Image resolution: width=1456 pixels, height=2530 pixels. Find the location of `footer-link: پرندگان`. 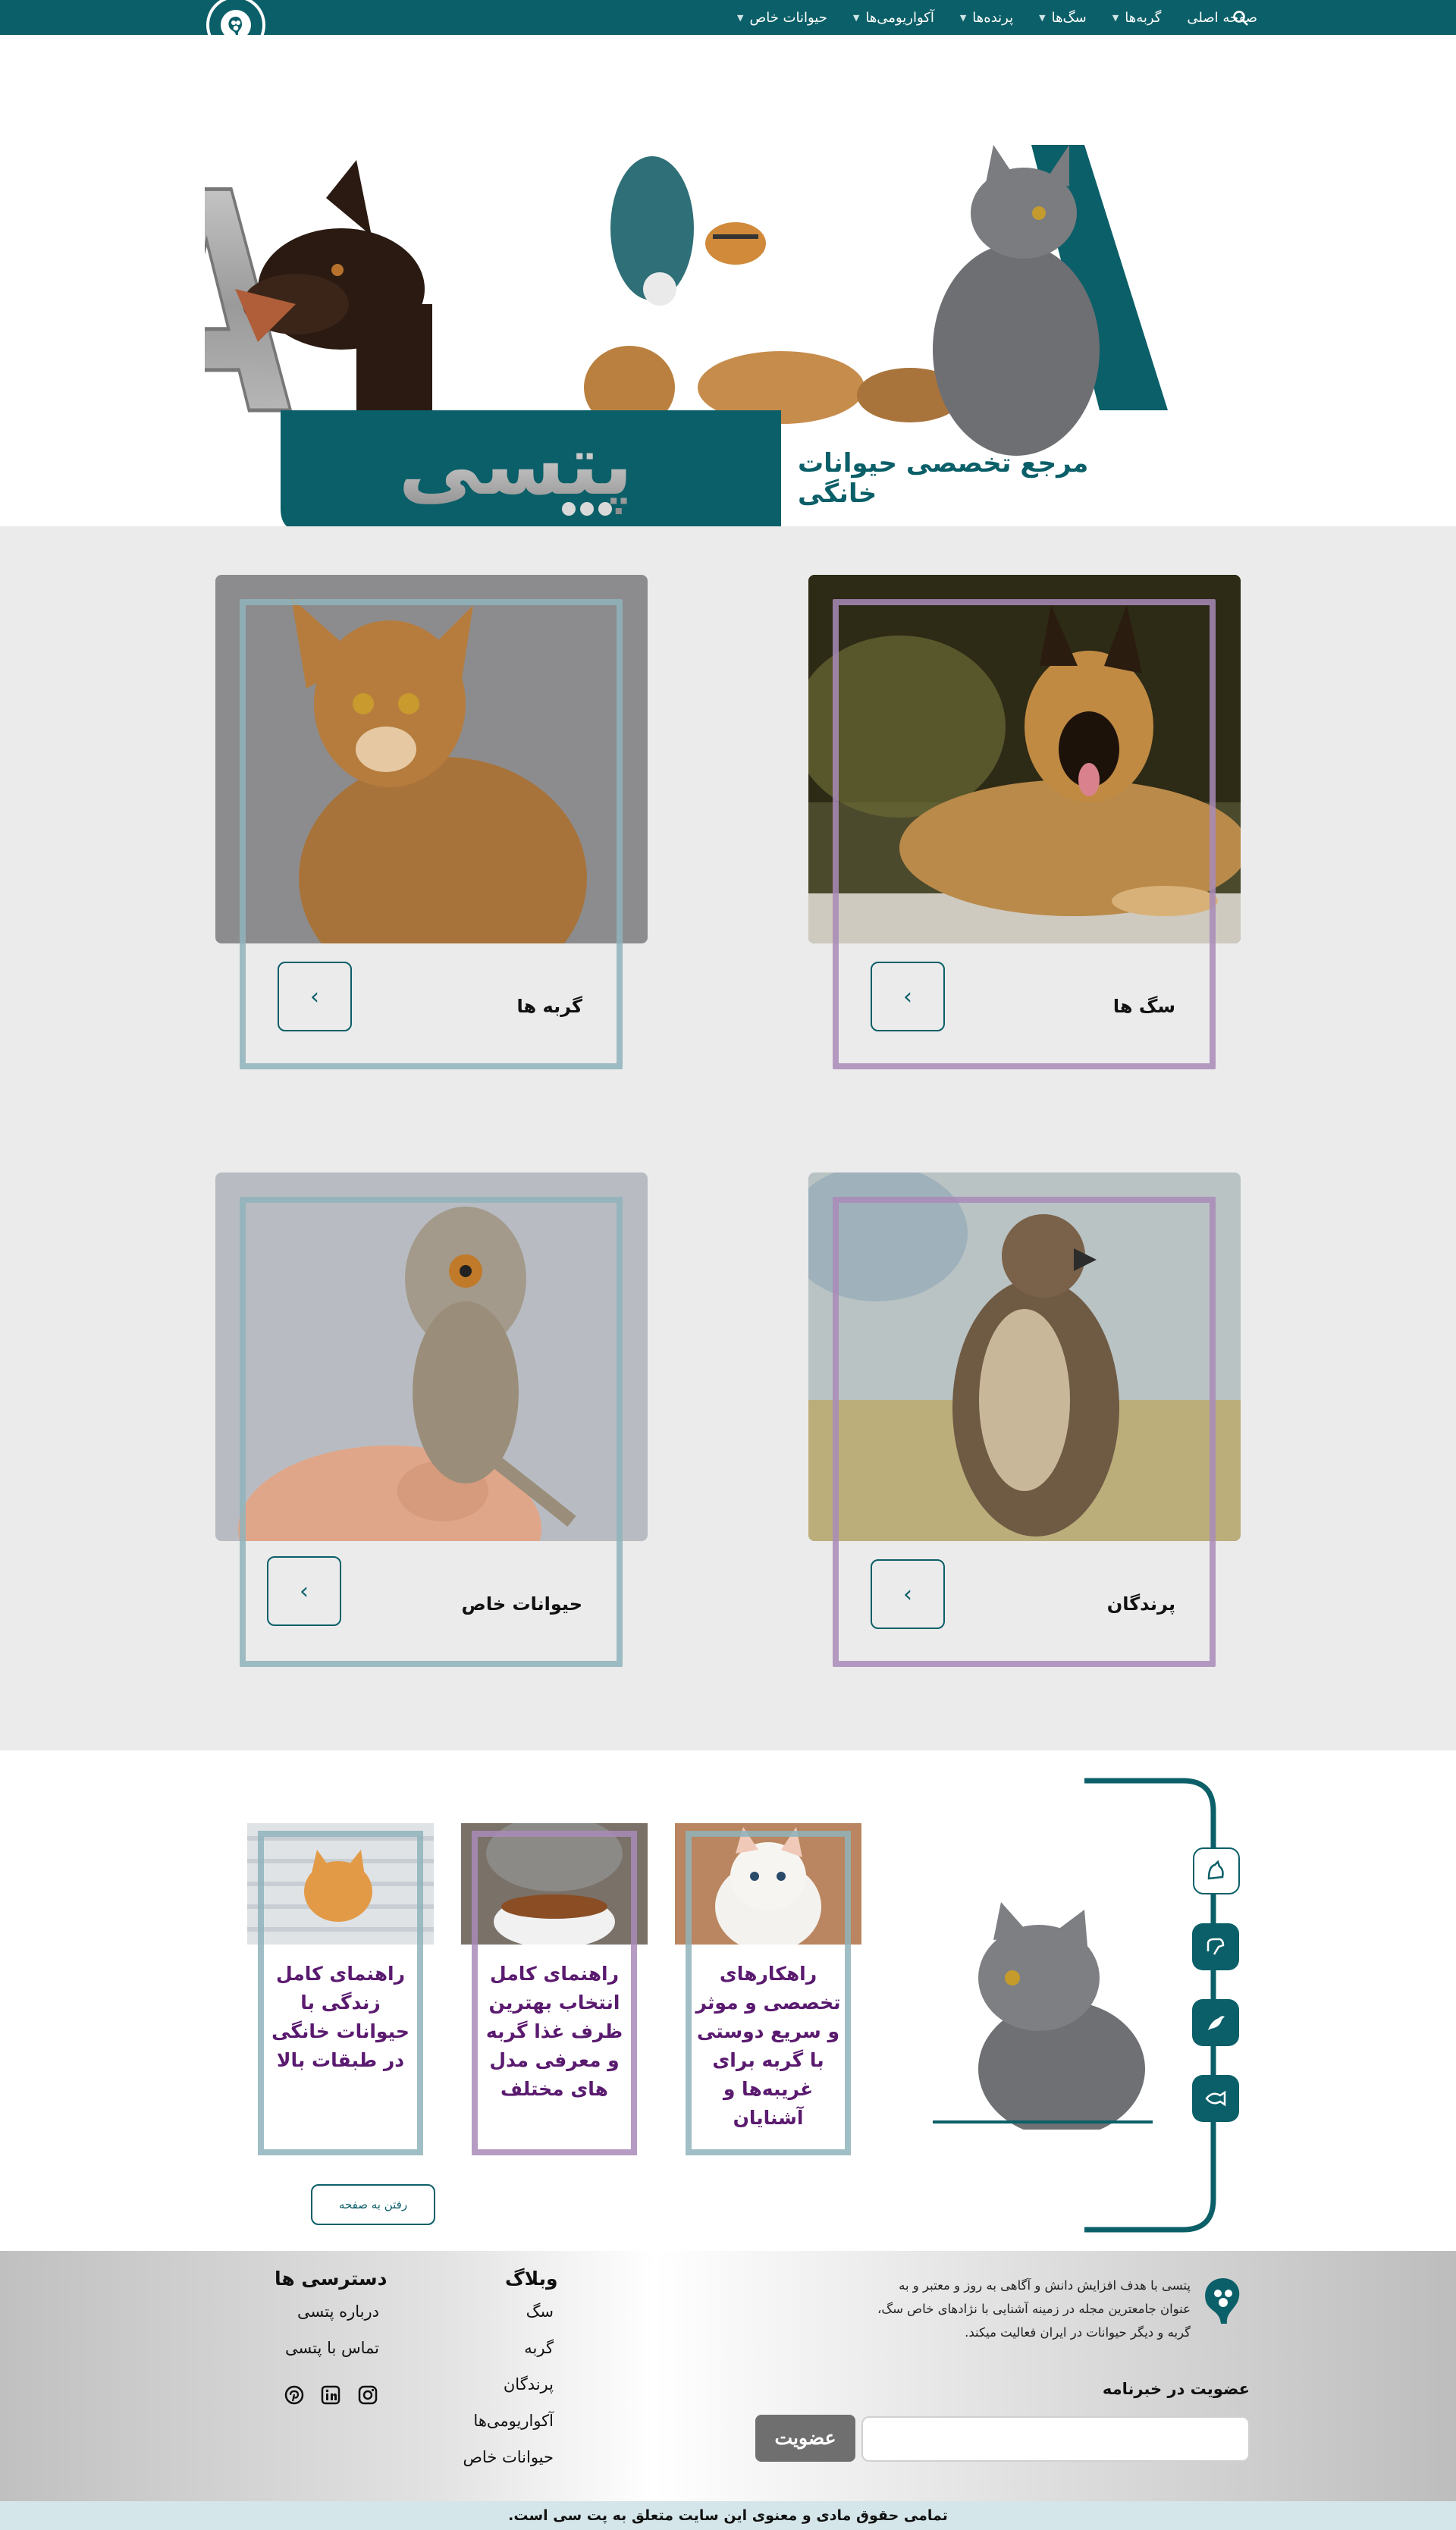

footer-link: پرندگان is located at coordinates (529, 2384).